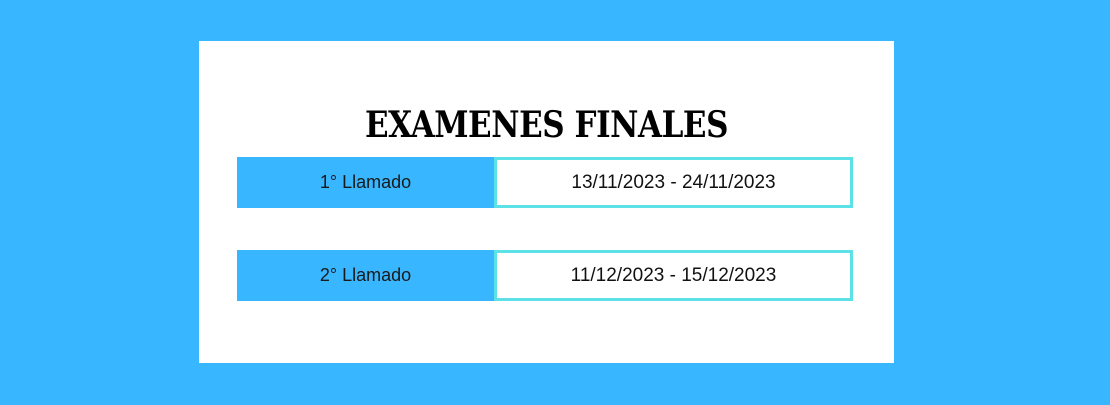 The width and height of the screenshot is (1110, 405). I want to click on call-dates: 13/11/2023 - 24/11/2023, so click(673, 182).